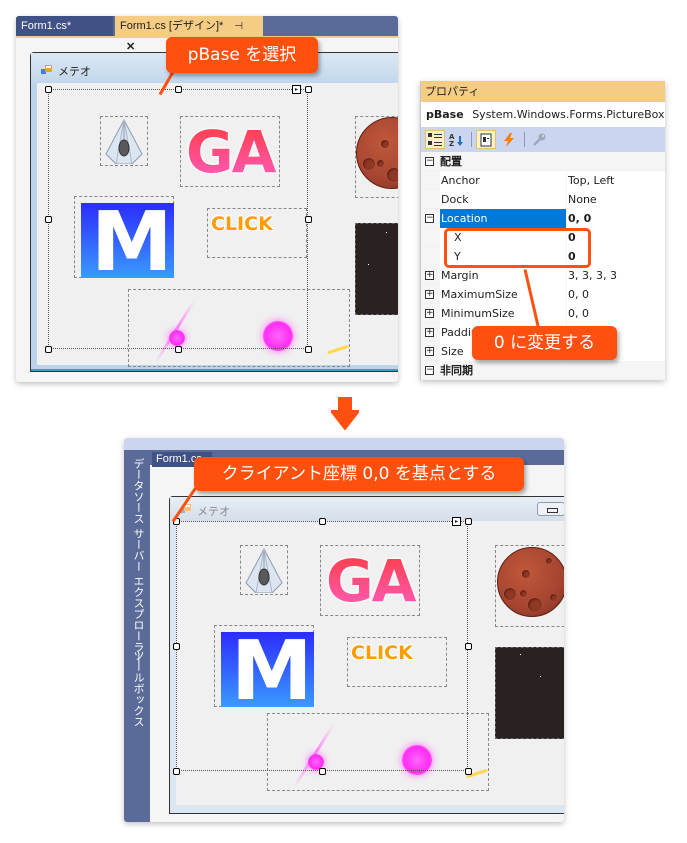 This screenshot has height=843, width=687. Describe the element at coordinates (457, 139) in the screenshot. I see `alphabetical-button: A Z` at that location.